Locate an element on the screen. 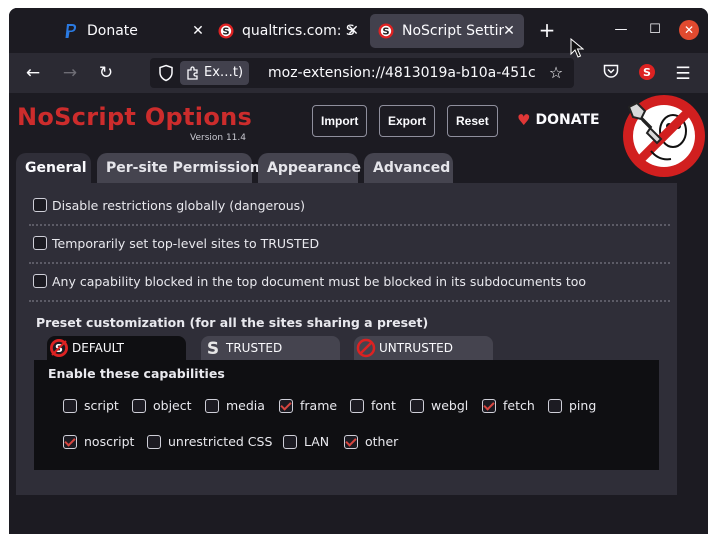 The width and height of the screenshot is (717, 542). import-button: Import is located at coordinates (340, 121).